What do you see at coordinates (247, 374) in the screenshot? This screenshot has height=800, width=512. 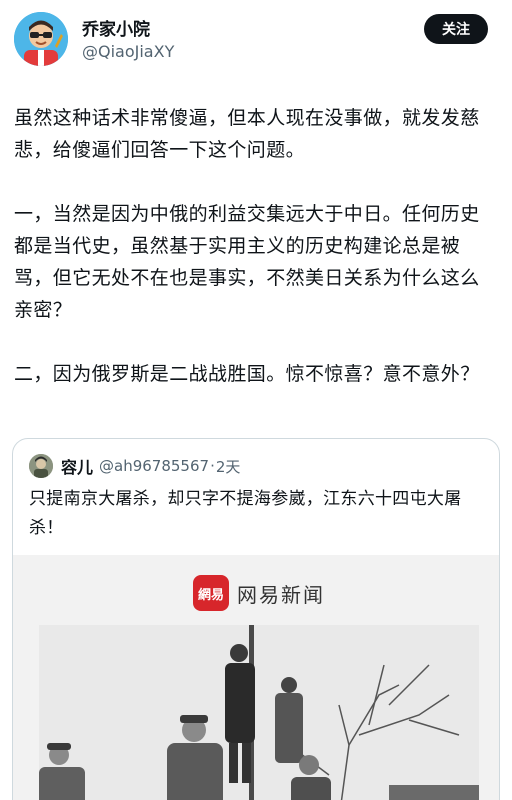 I see `tweet-paragraph: 二，因为俄罗斯是二战战胜国。惊不惊喜？意不意外？` at bounding box center [247, 374].